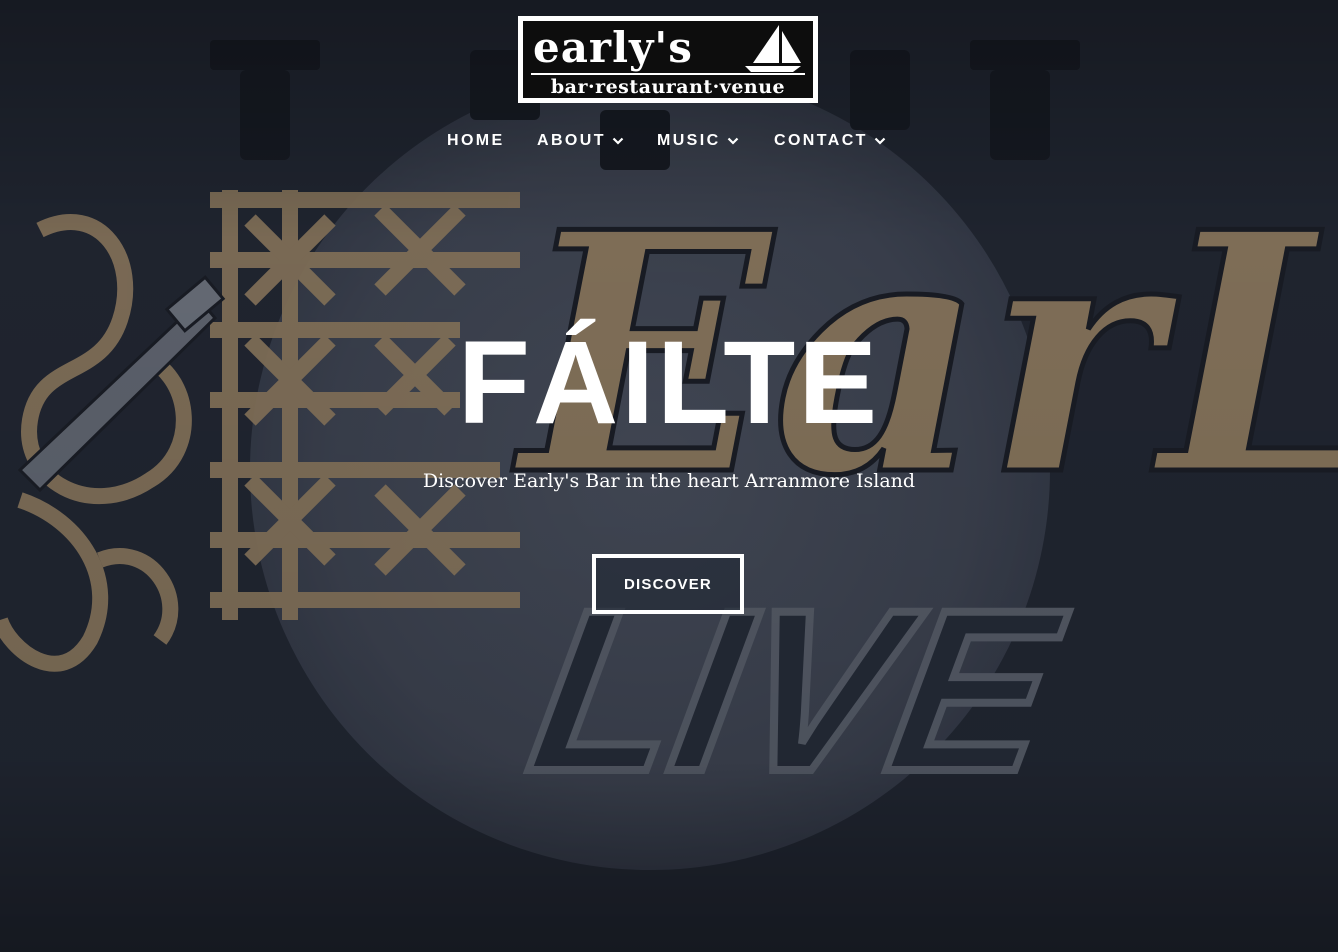 The width and height of the screenshot is (1338, 952). Describe the element at coordinates (773, 48) in the screenshot. I see `sailboat-icon` at that location.